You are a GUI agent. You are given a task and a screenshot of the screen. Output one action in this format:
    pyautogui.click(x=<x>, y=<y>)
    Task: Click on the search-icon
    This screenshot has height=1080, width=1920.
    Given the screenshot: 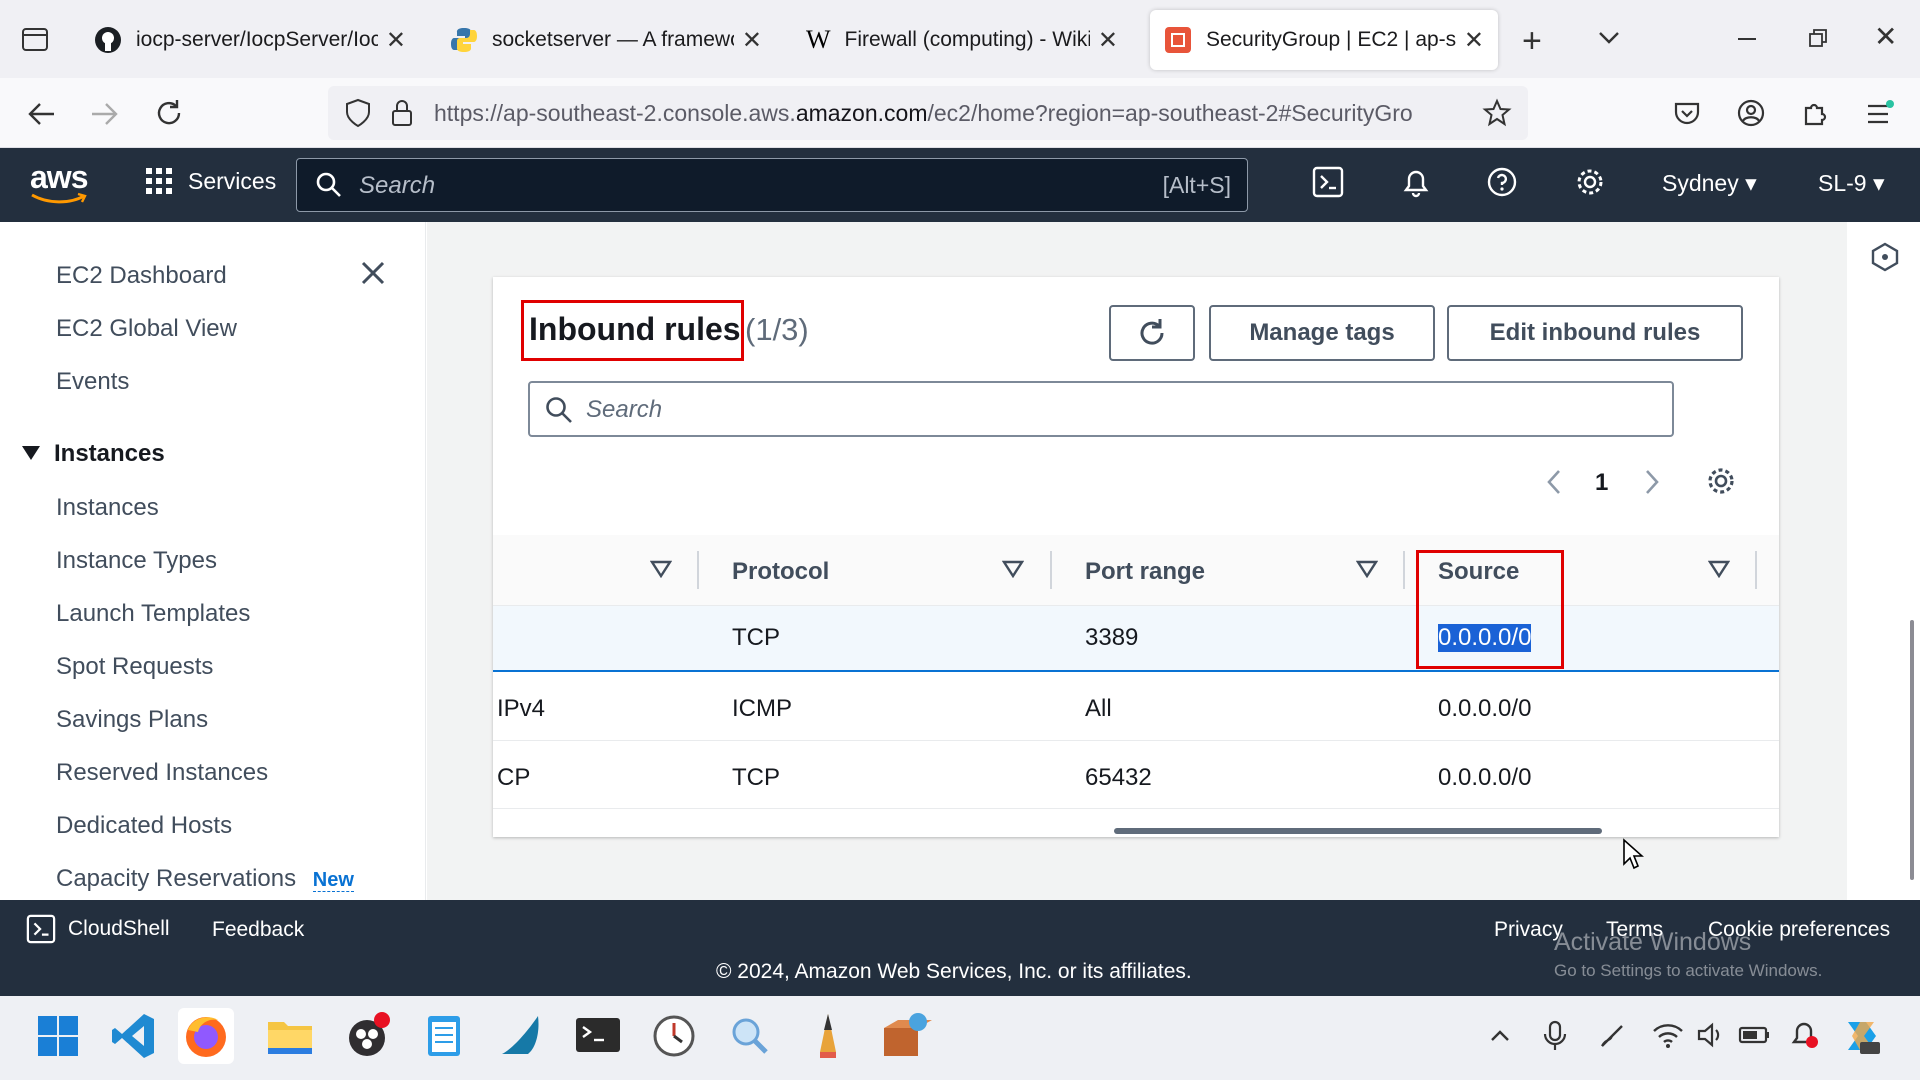 What is the action you would take?
    pyautogui.click(x=329, y=185)
    